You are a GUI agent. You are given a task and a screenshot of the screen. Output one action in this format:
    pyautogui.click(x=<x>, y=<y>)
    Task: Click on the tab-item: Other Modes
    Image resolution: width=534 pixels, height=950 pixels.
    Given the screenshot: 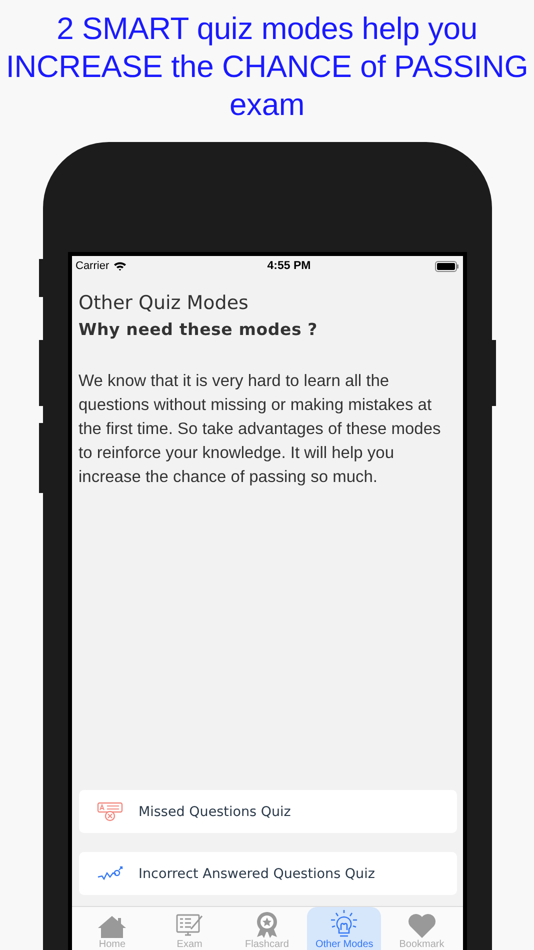 What is the action you would take?
    pyautogui.click(x=344, y=928)
    